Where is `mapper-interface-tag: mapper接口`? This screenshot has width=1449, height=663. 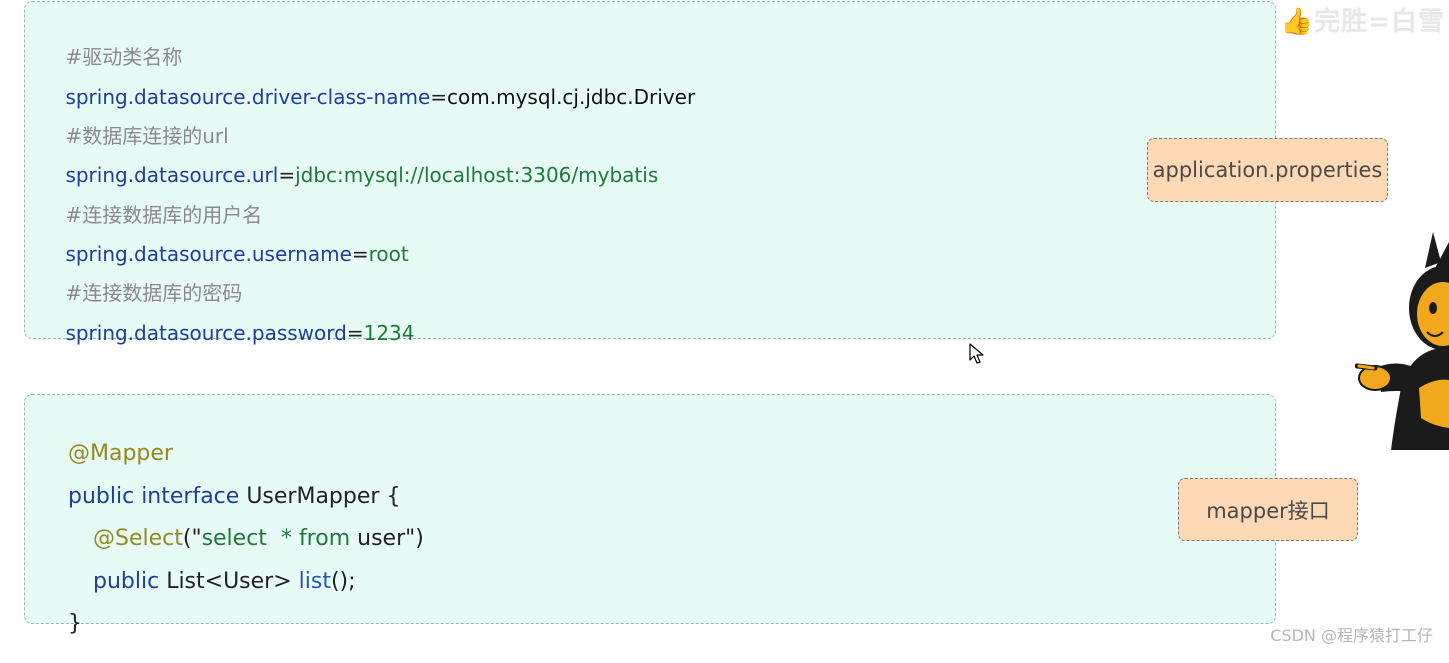
mapper-interface-tag: mapper接口 is located at coordinates (1268, 509).